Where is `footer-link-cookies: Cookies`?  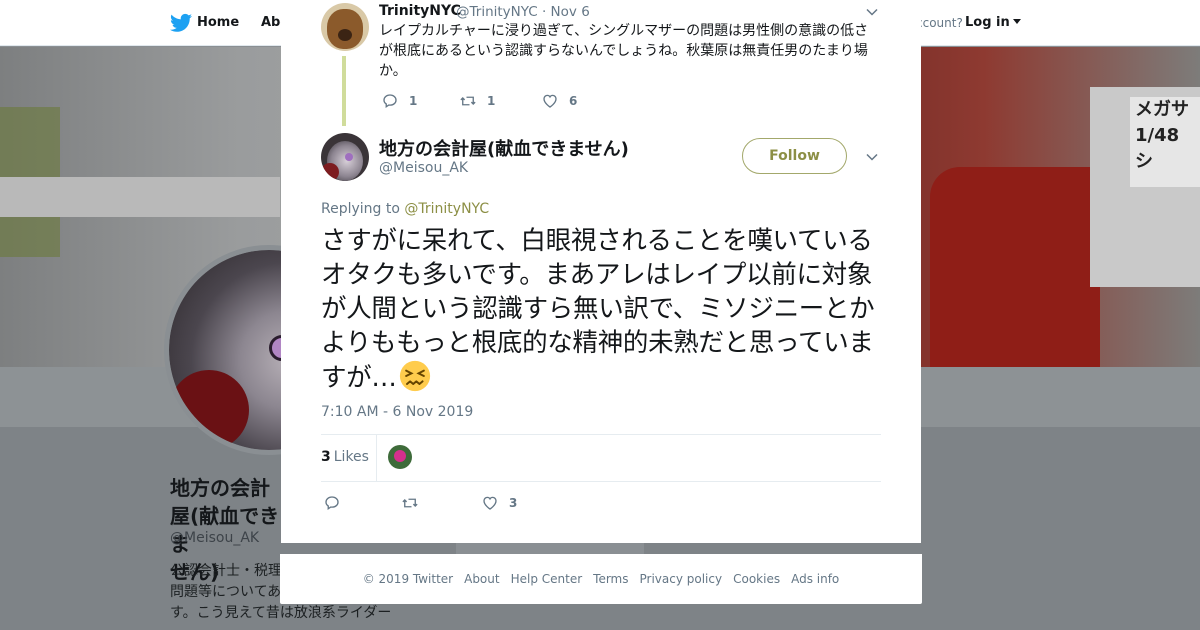
footer-link-cookies: Cookies is located at coordinates (756, 579).